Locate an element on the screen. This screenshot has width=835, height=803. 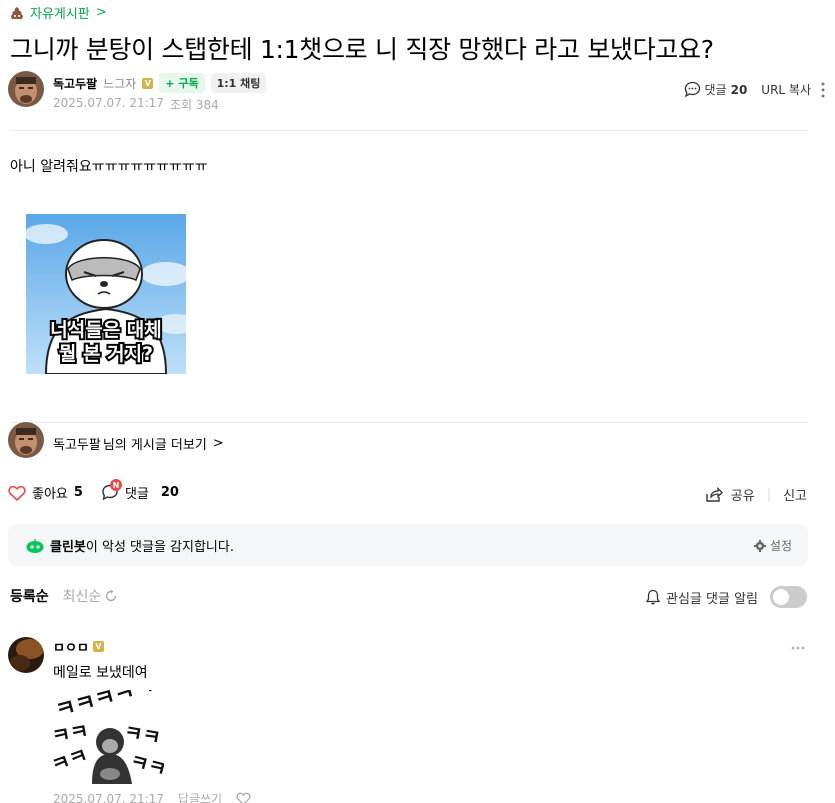
more-posts-author: 독고두팔 is located at coordinates (77, 445).